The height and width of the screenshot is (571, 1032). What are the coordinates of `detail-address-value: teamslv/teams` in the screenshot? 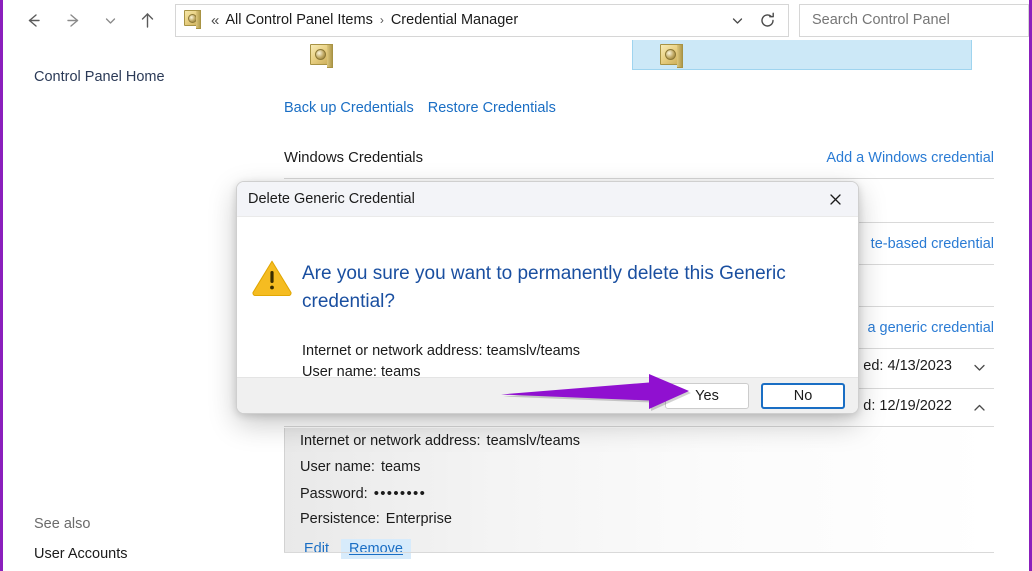 It's located at (533, 441).